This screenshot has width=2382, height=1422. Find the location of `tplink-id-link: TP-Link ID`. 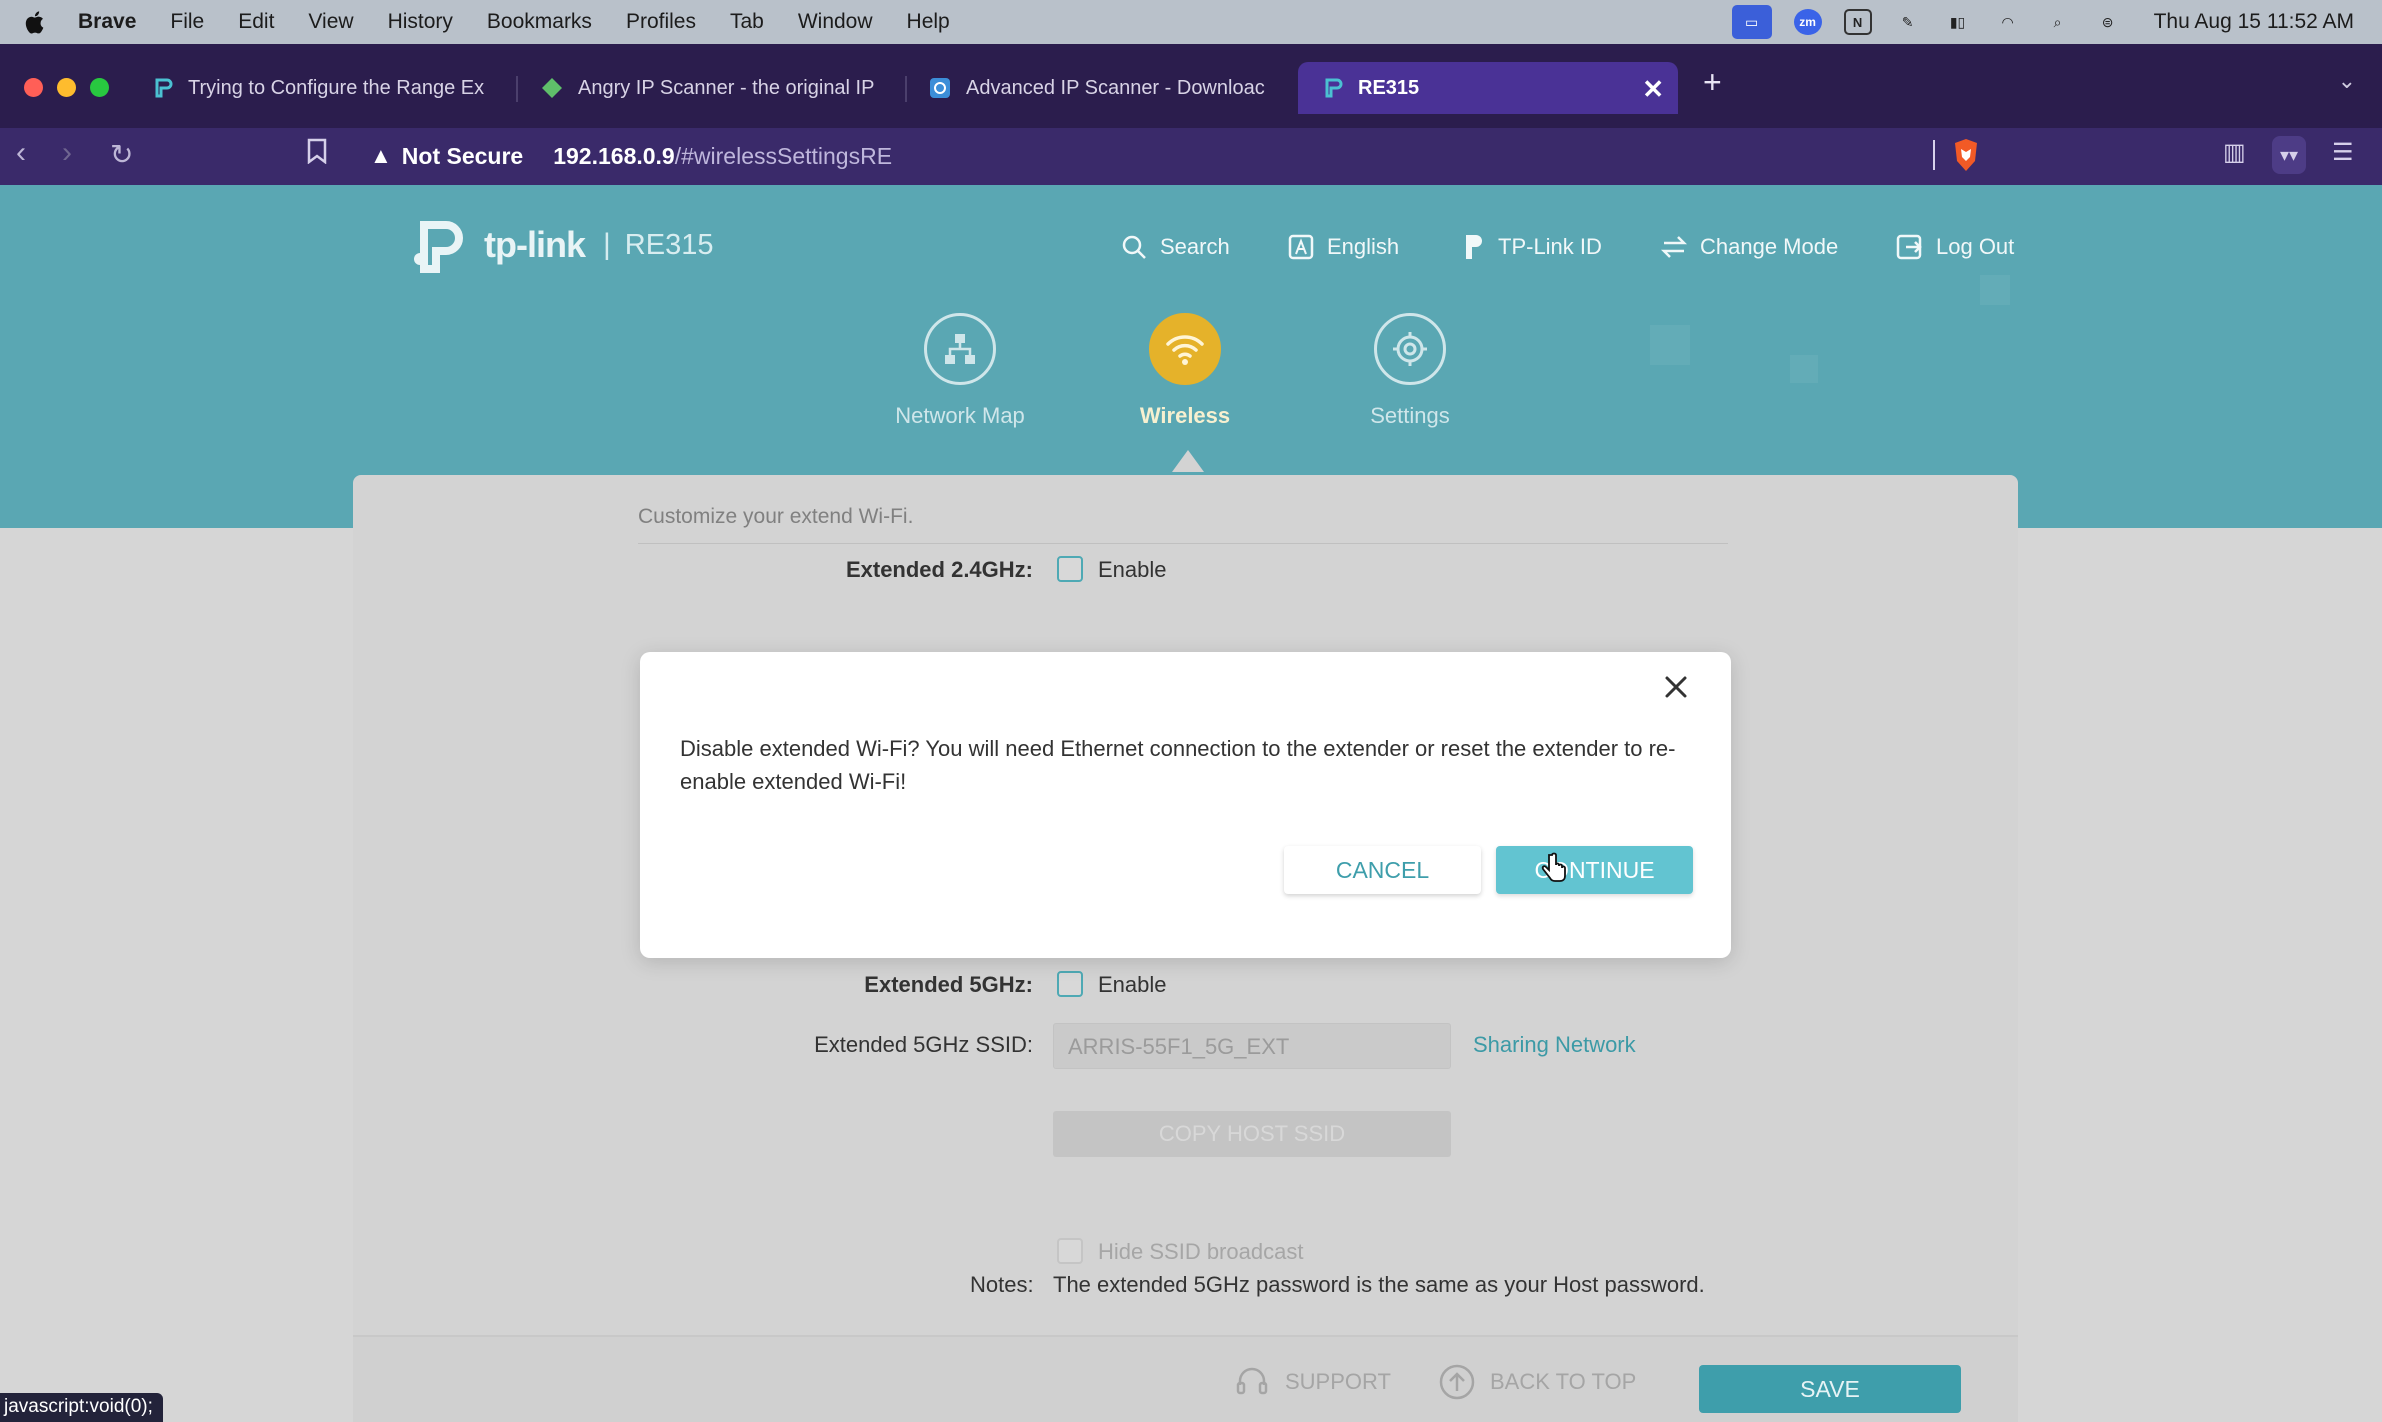

tplink-id-link: TP-Link ID is located at coordinates (1530, 247).